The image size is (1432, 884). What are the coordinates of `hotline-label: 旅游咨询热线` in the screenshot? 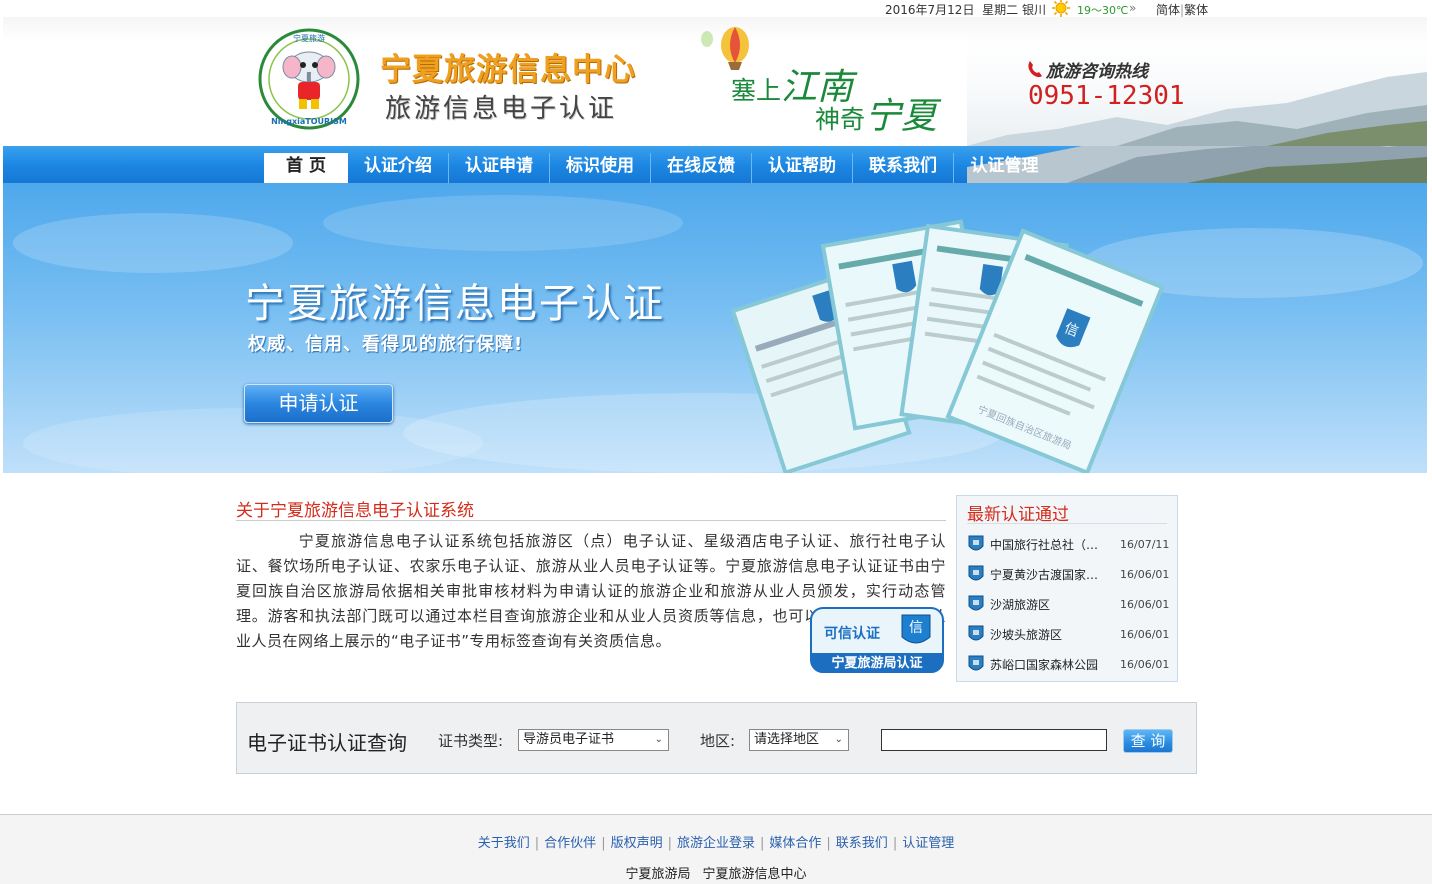 It's located at (1097, 72).